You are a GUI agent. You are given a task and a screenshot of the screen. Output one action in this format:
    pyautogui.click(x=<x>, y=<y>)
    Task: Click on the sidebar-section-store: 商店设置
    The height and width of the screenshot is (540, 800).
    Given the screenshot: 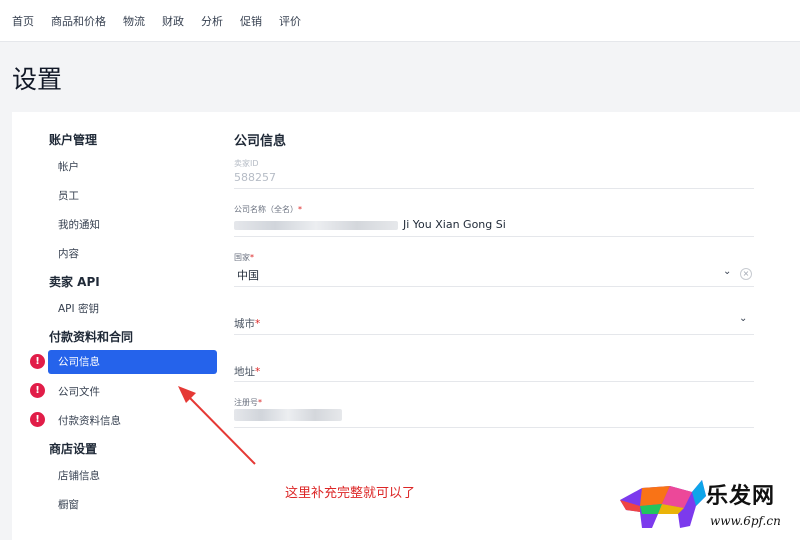 What is the action you would take?
    pyautogui.click(x=73, y=449)
    